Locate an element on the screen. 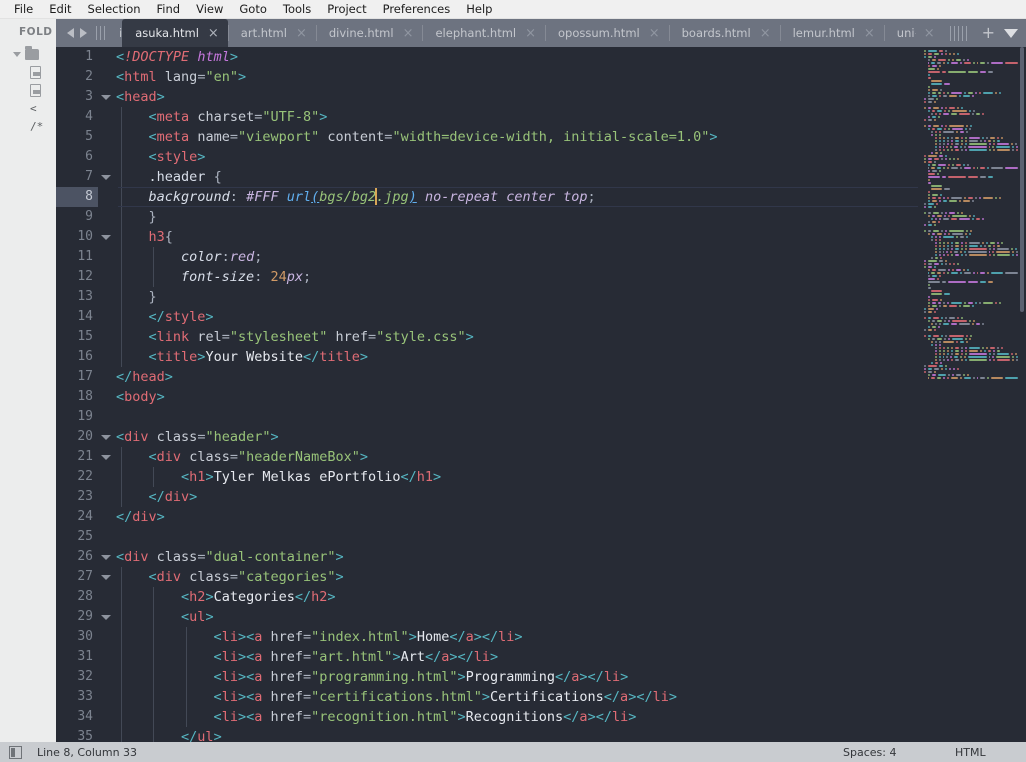 This screenshot has height=762, width=1026. menu-item-tools: Tools is located at coordinates (297, 9).